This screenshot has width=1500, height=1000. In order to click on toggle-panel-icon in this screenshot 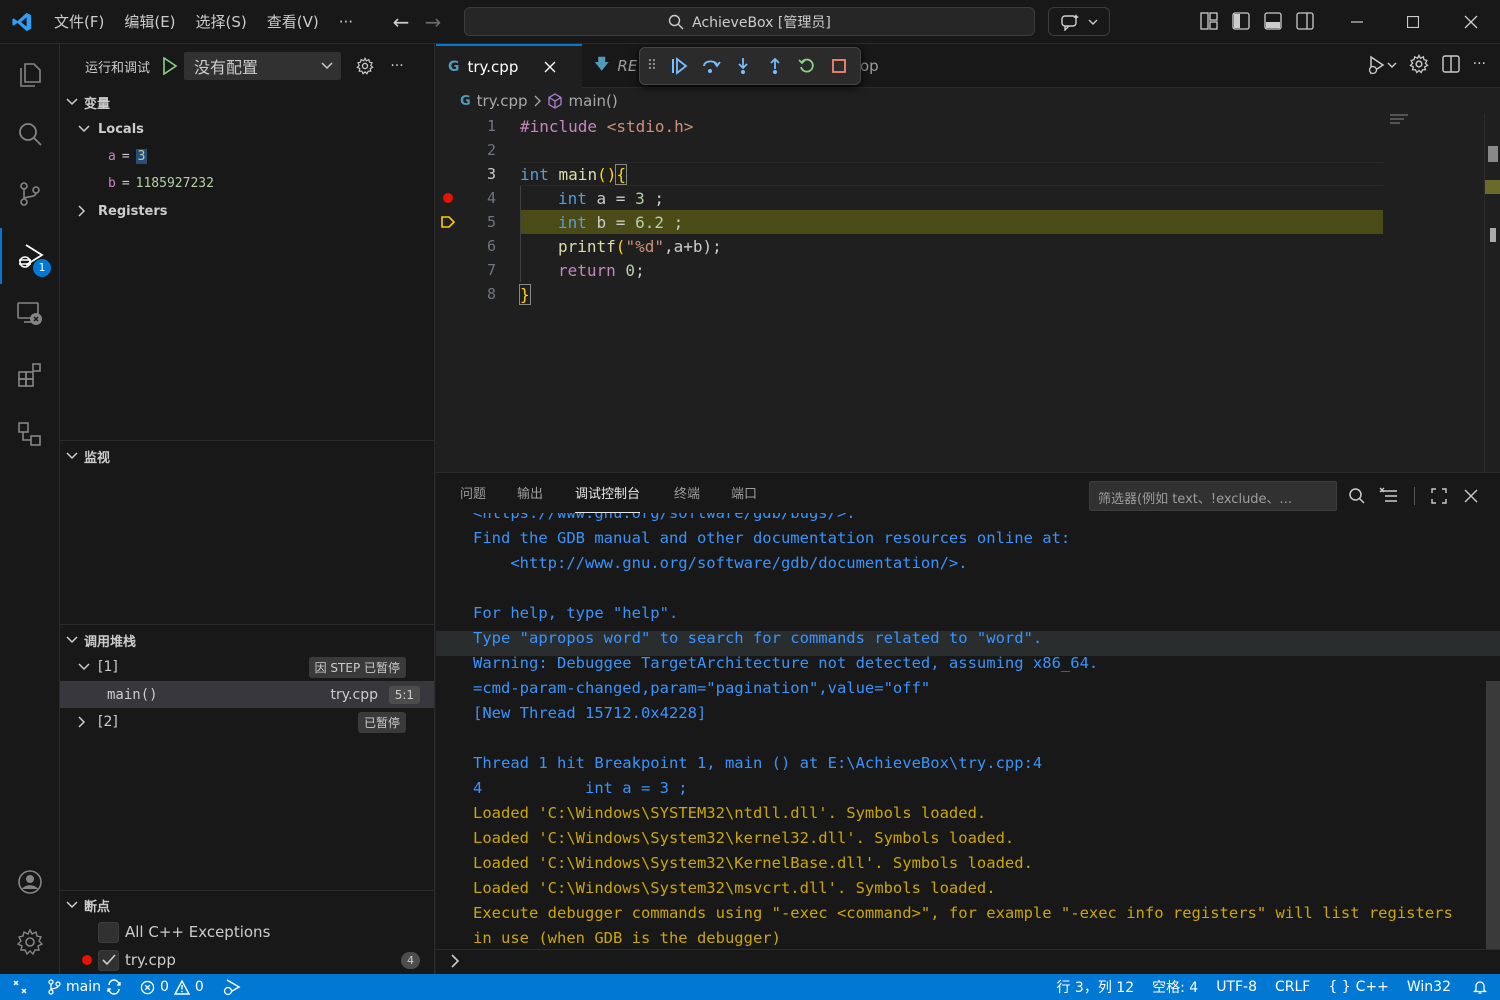, I will do `click(1273, 21)`.